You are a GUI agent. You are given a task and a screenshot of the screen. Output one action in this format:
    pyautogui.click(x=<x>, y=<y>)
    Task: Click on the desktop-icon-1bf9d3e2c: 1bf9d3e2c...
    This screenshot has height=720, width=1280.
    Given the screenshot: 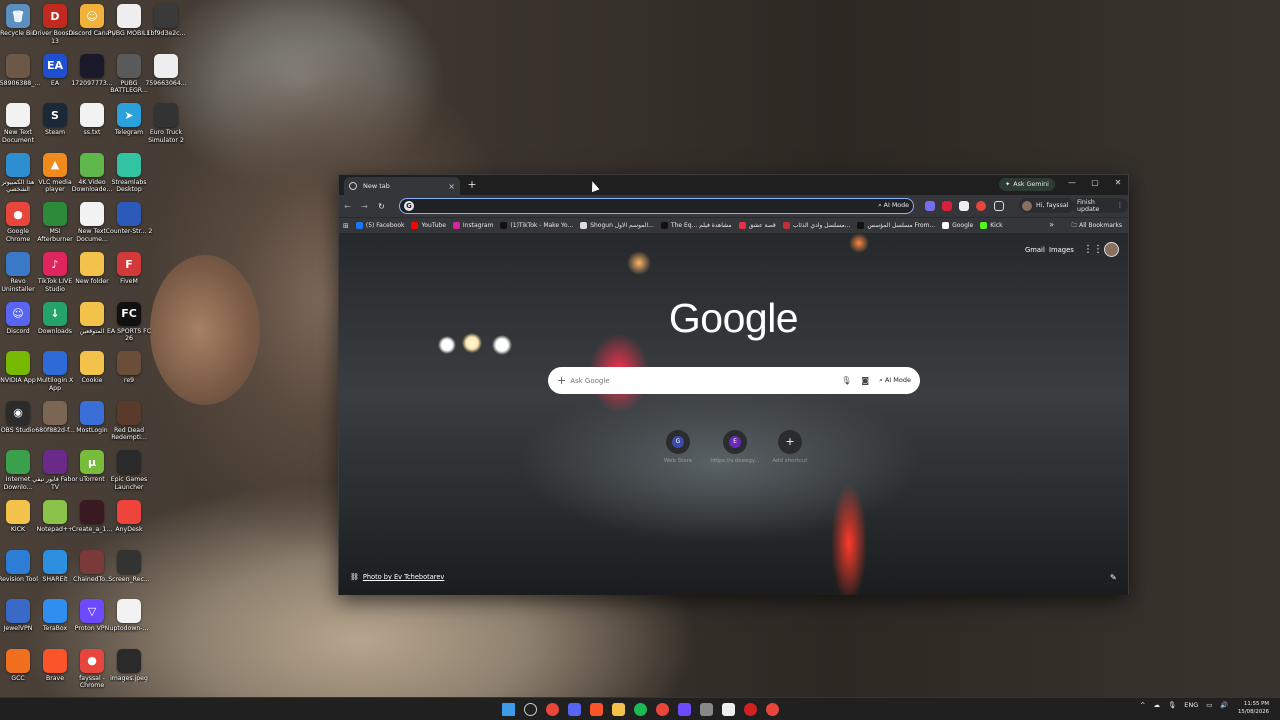 What is the action you would take?
    pyautogui.click(x=166, y=21)
    